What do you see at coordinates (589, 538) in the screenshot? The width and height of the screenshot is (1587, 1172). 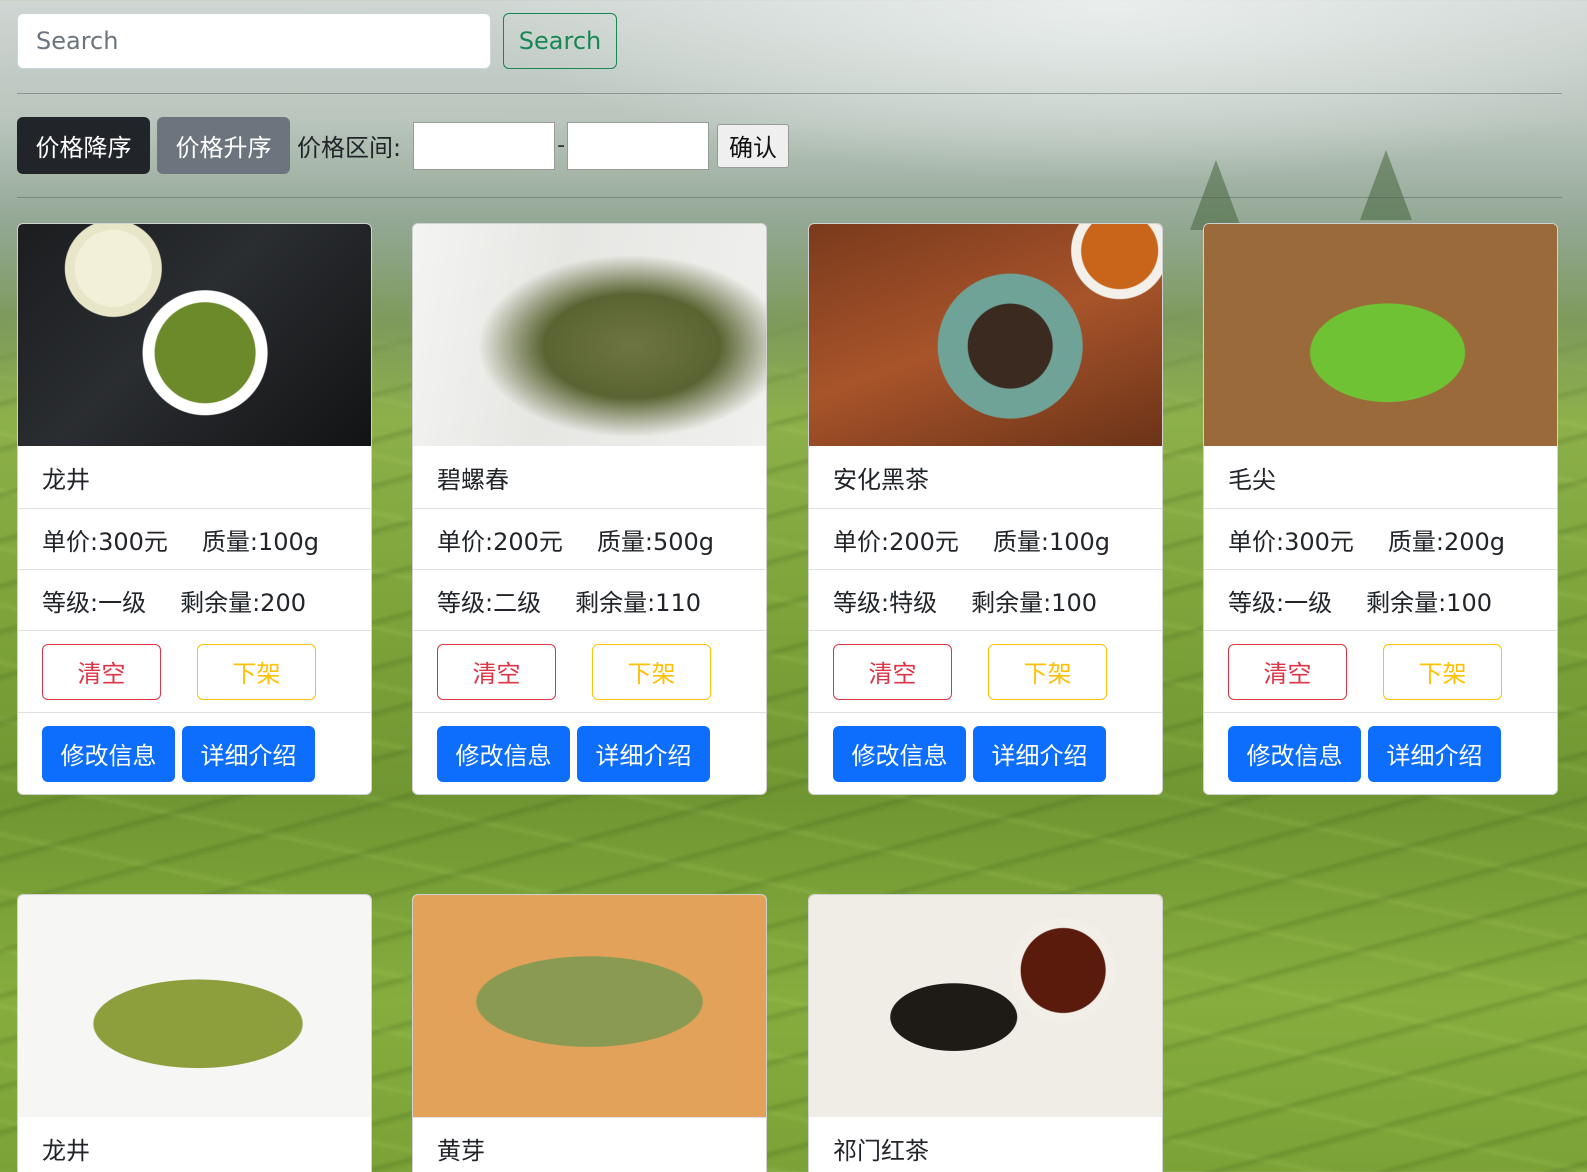 I see `product-price-weight-row: 单价:200元 质量:500g` at bounding box center [589, 538].